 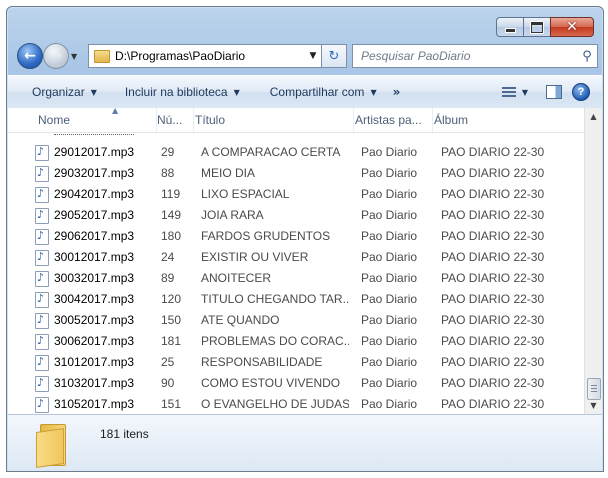 I want to click on caption-buttons: ✕, so click(x=545, y=27).